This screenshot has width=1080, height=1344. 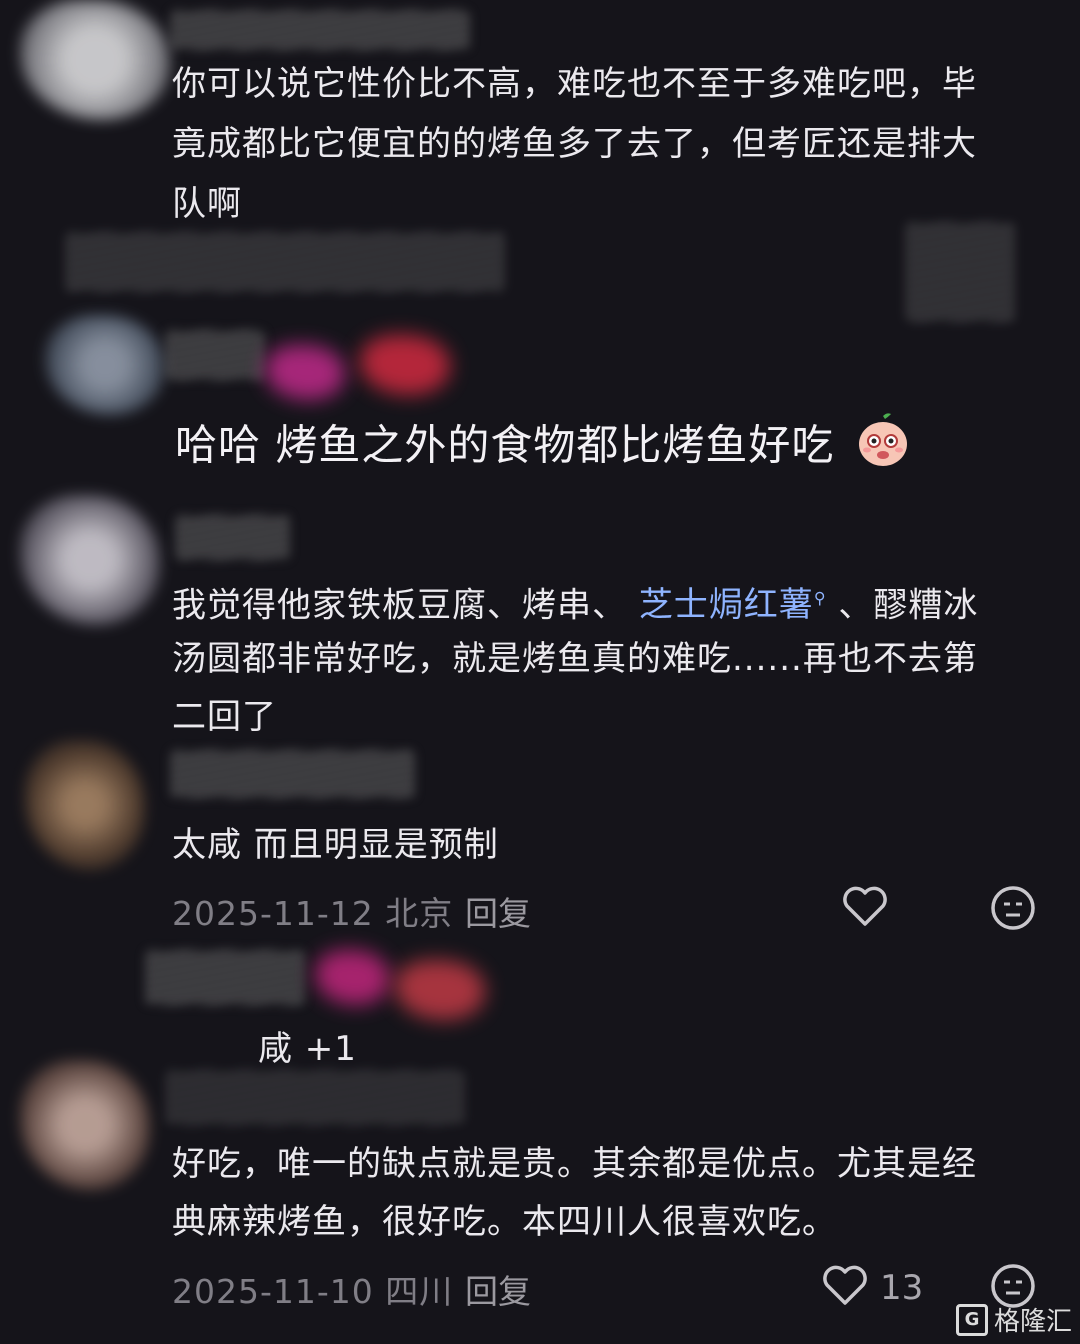 What do you see at coordinates (575, 659) in the screenshot?
I see `comment-3-line-2: 汤圆都非常好吃，就是烤鱼真的难吃......再也不去第` at bounding box center [575, 659].